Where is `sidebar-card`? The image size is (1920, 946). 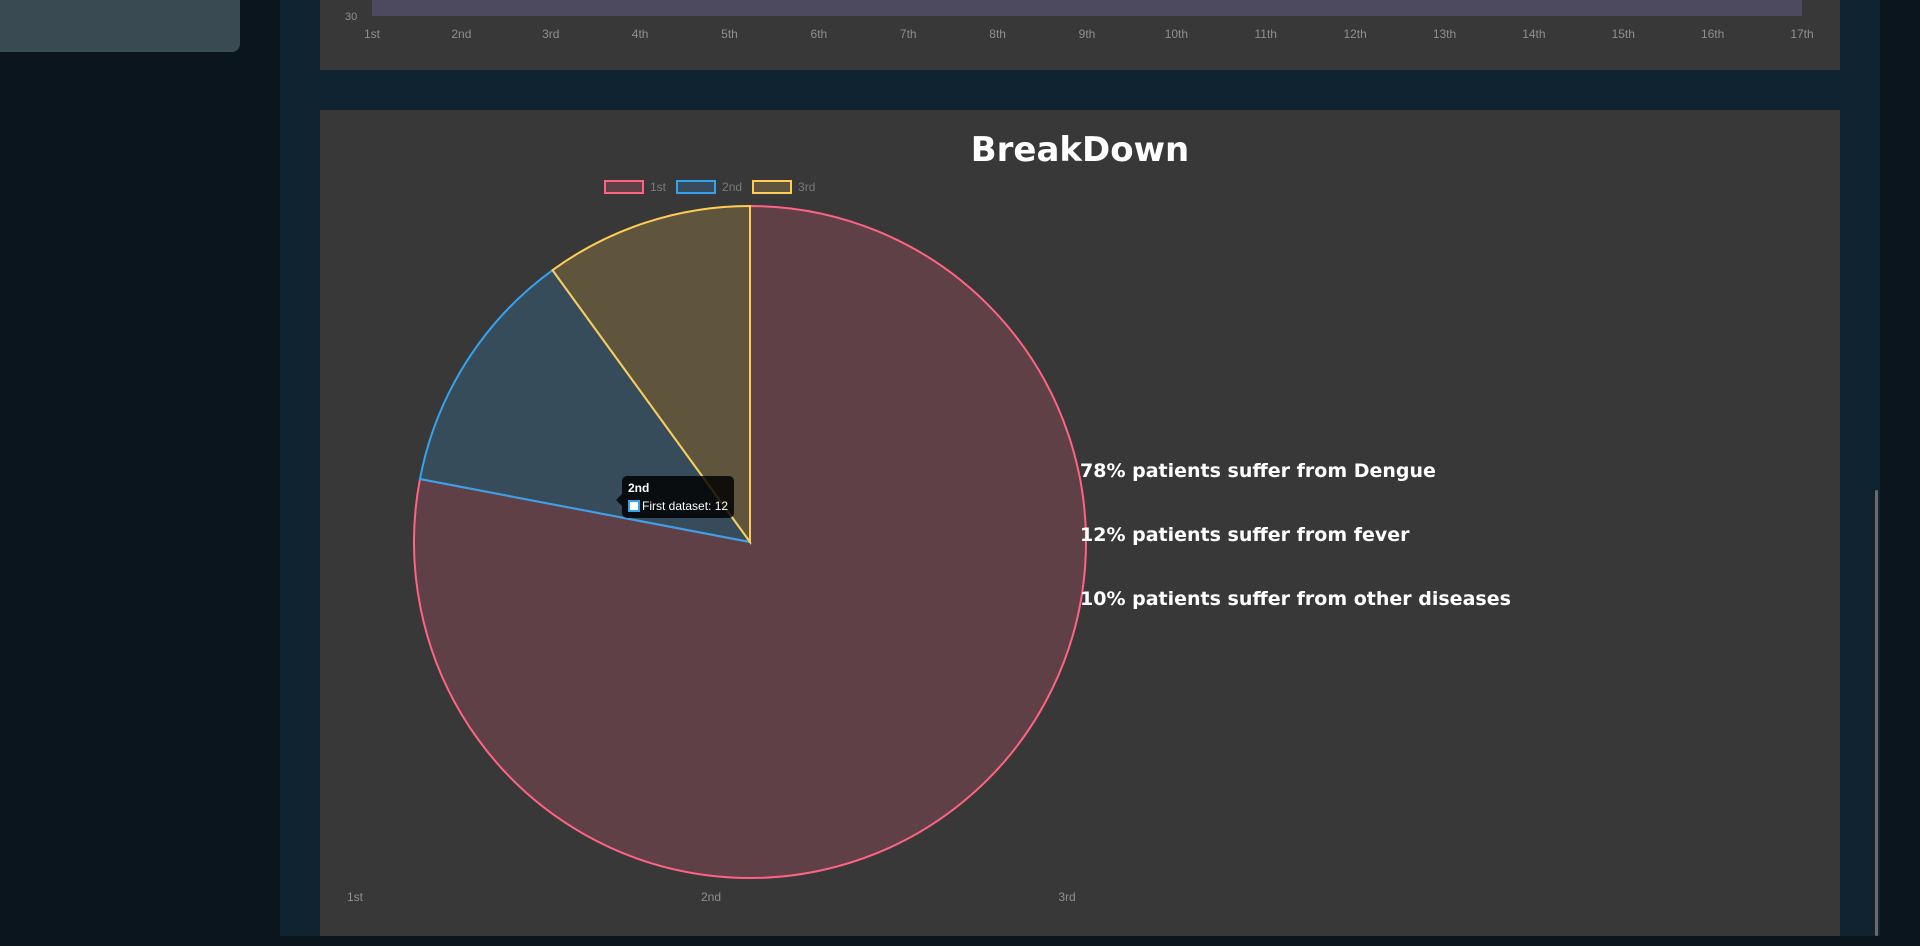
sidebar-card is located at coordinates (120, 26).